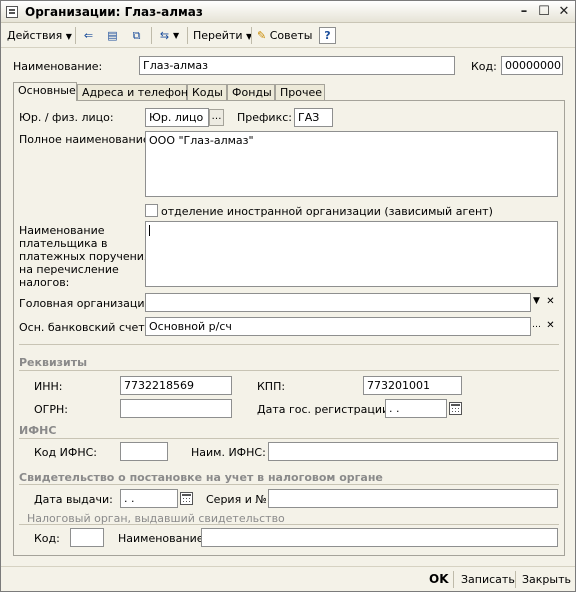 This screenshot has width=576, height=592. What do you see at coordinates (151, 210) in the screenshot?
I see `foreign-branch-checkbox` at bounding box center [151, 210].